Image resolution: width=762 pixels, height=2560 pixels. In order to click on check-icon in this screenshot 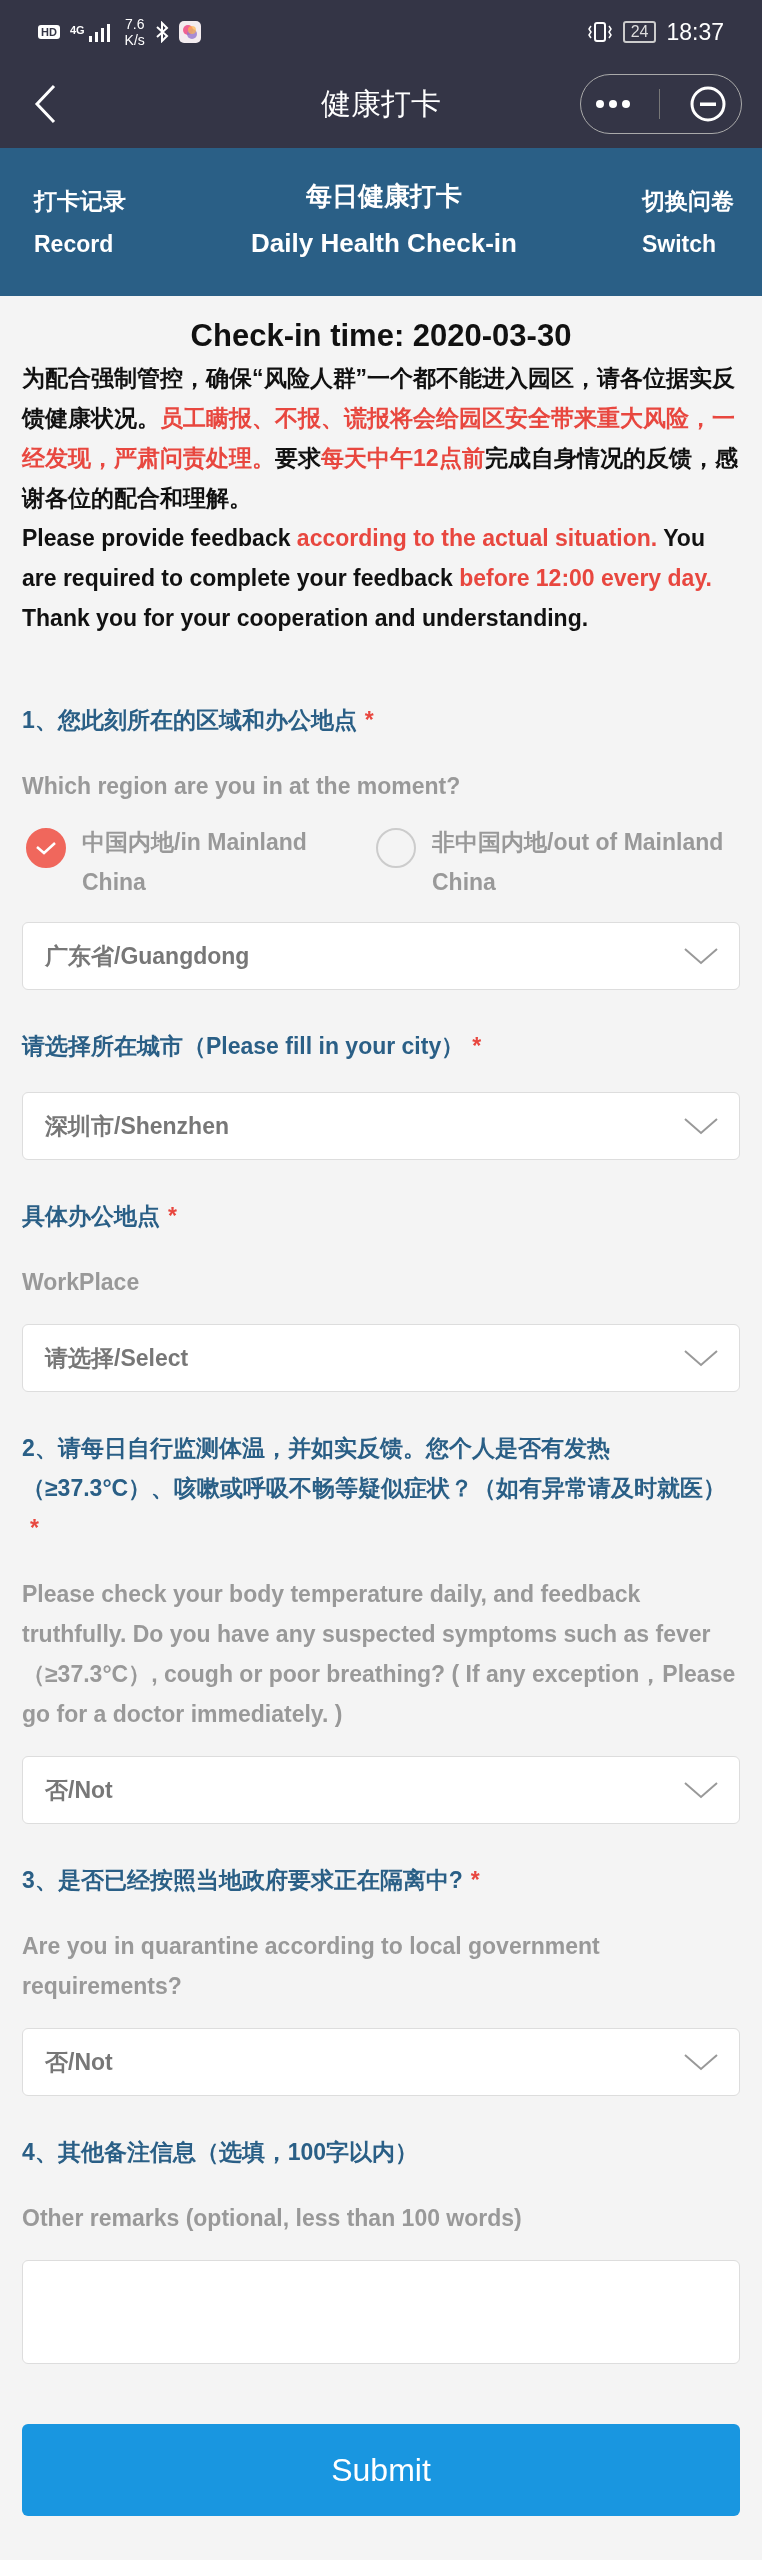, I will do `click(46, 848)`.